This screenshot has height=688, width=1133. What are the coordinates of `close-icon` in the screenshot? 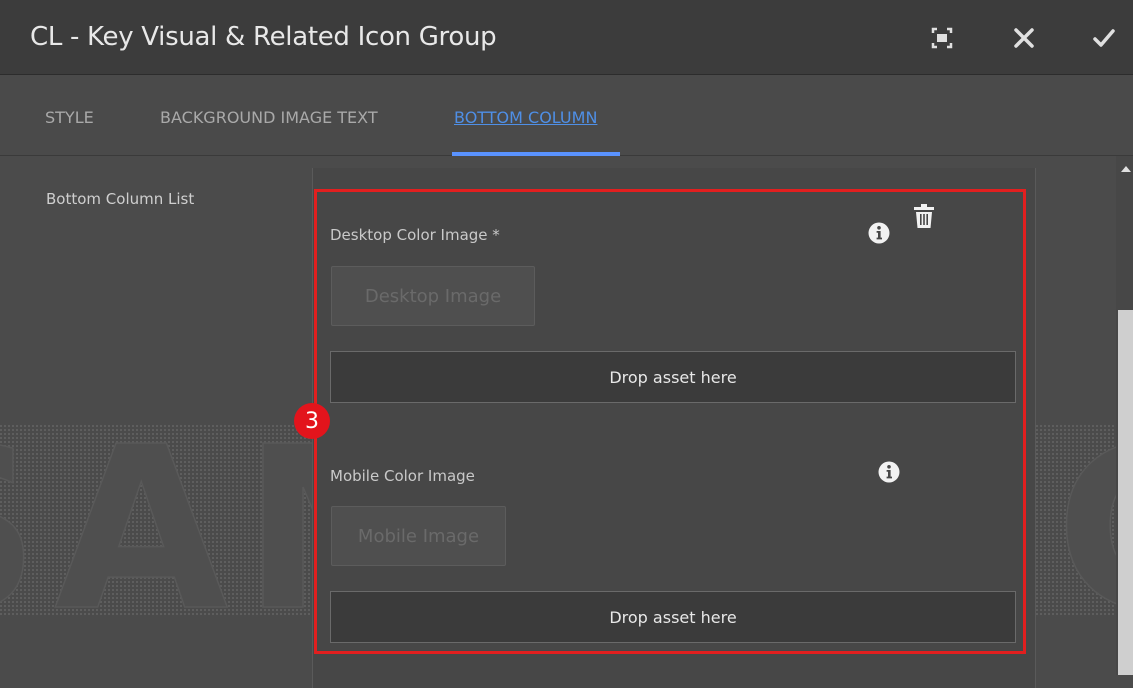 It's located at (1024, 38).